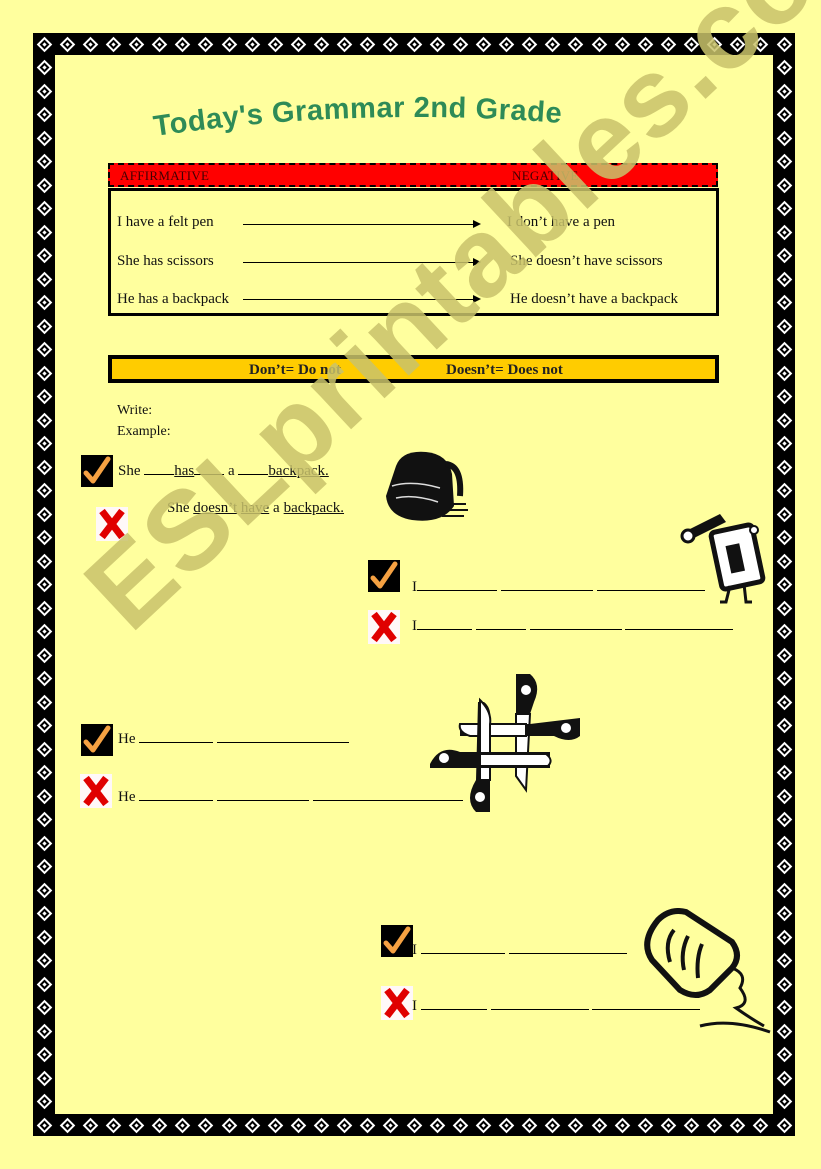  I want to click on subject: I, so click(414, 1006).